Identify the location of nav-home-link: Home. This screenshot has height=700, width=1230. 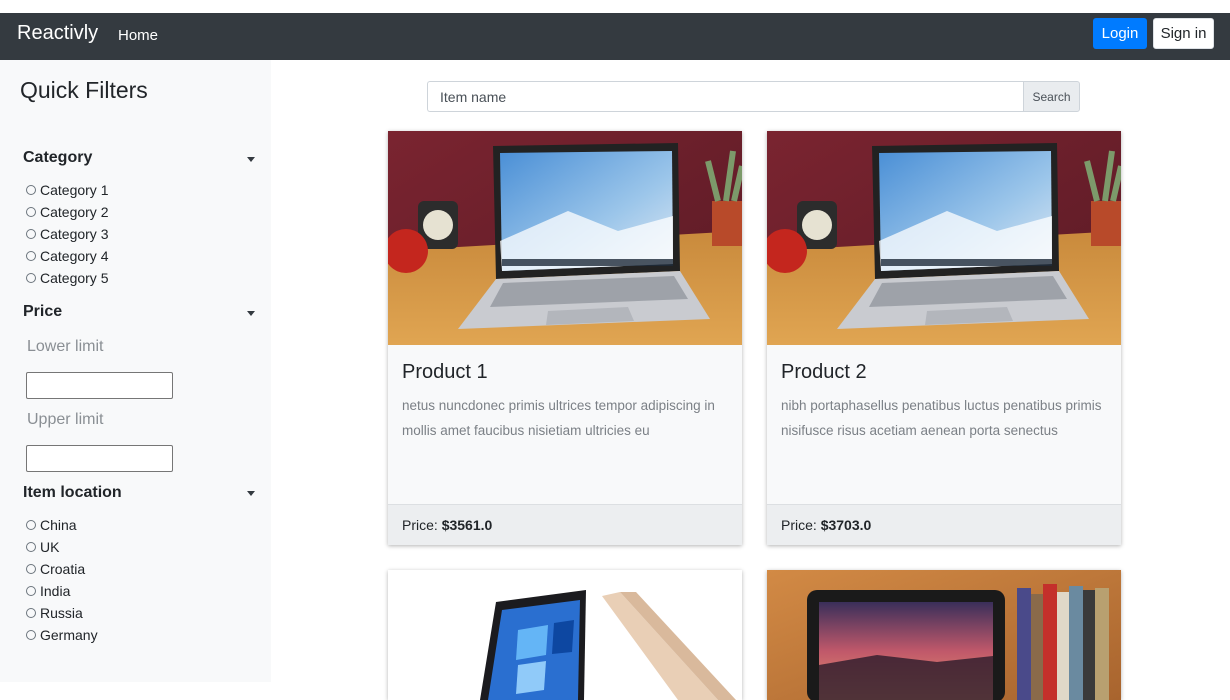
(138, 35).